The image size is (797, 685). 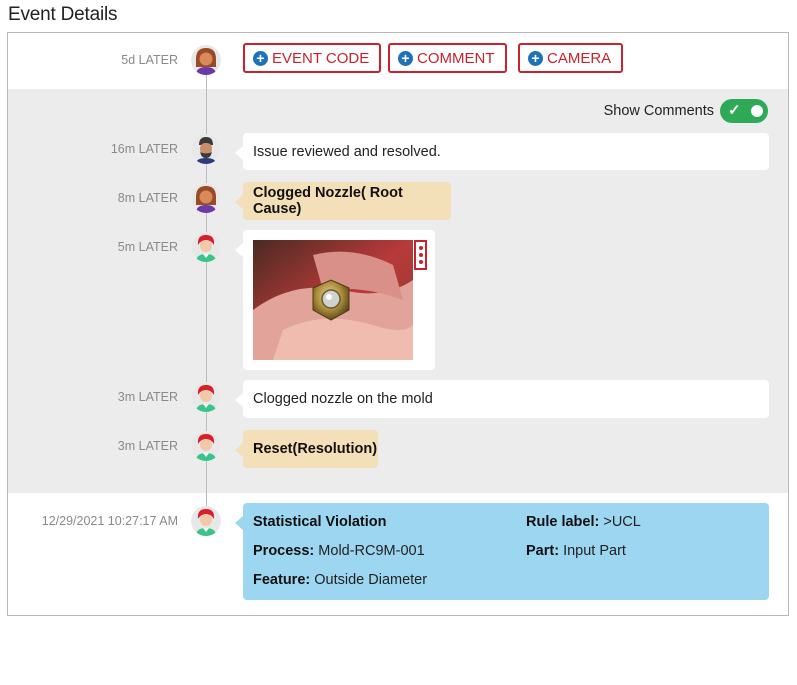 What do you see at coordinates (315, 449) in the screenshot?
I see `resolution-text: Reset(Resolution)` at bounding box center [315, 449].